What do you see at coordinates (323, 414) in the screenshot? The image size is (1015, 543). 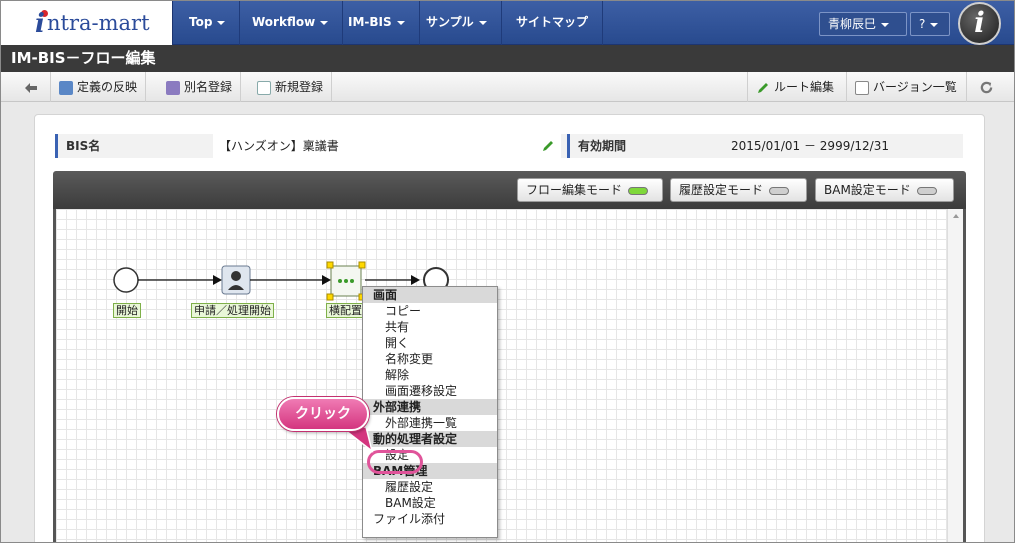 I see `click-callout: クリック` at bounding box center [323, 414].